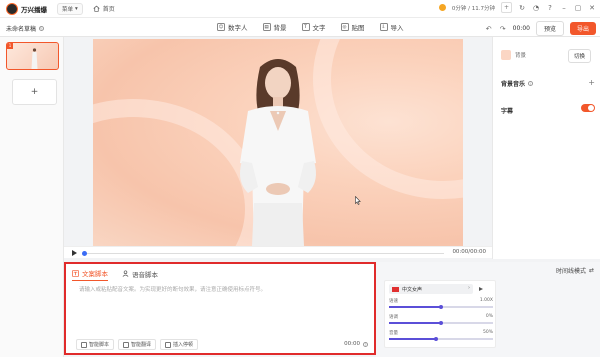  What do you see at coordinates (145, 274) in the screenshot?
I see `tab-label: 语音脚本` at bounding box center [145, 274].